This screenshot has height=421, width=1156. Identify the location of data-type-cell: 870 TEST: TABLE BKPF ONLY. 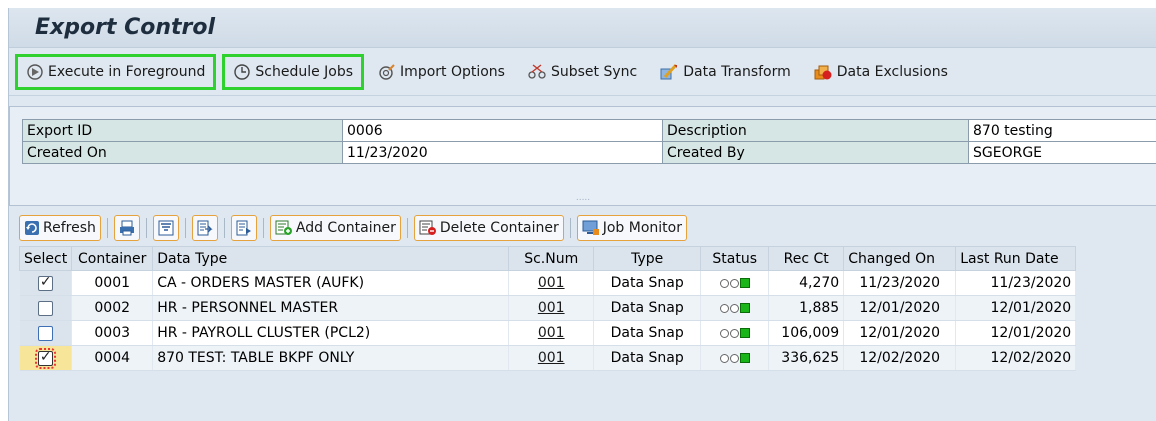
(331, 358).